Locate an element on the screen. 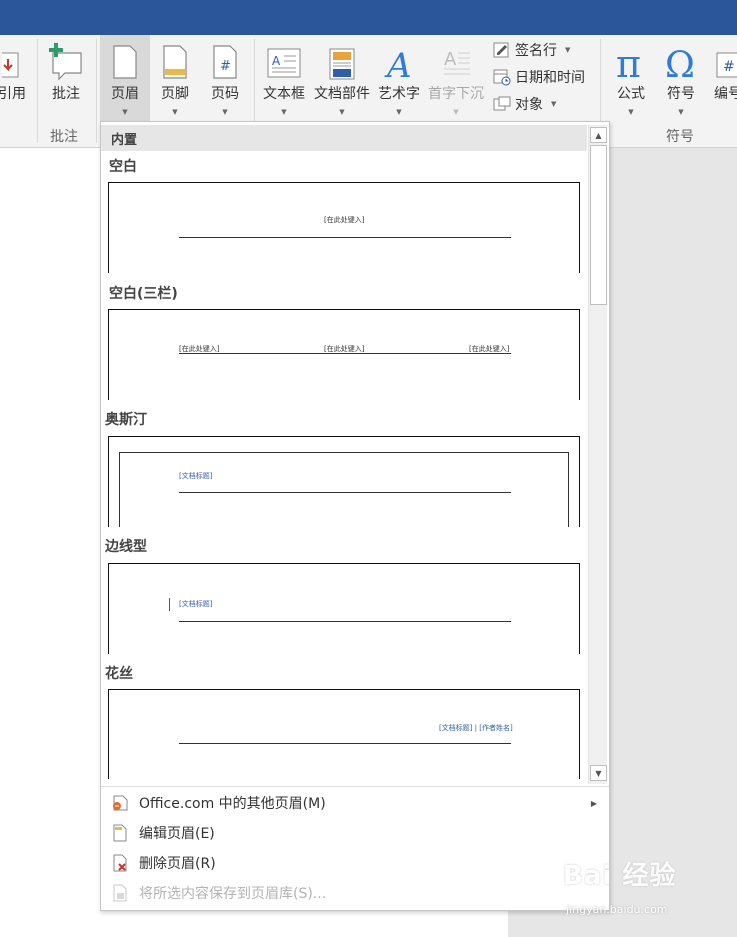  comment-button: 批注 is located at coordinates (66, 80).